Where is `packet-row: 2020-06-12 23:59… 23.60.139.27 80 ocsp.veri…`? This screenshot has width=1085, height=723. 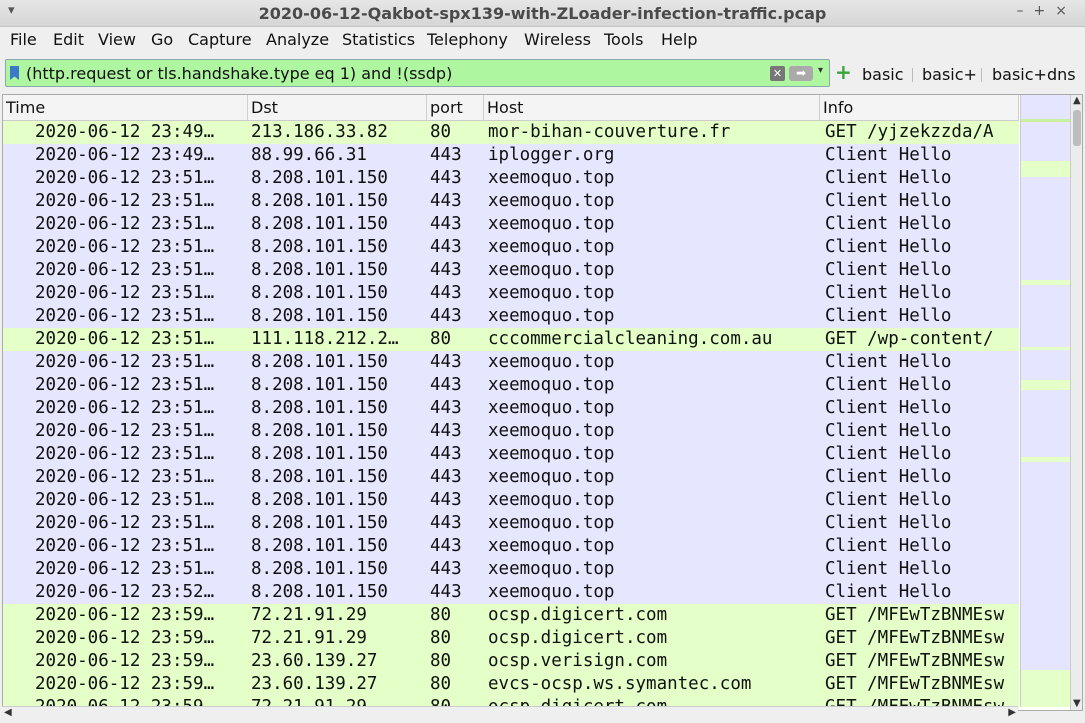 packet-row: 2020-06-12 23:59… 23.60.139.27 80 ocsp.veri… is located at coordinates (511, 661).